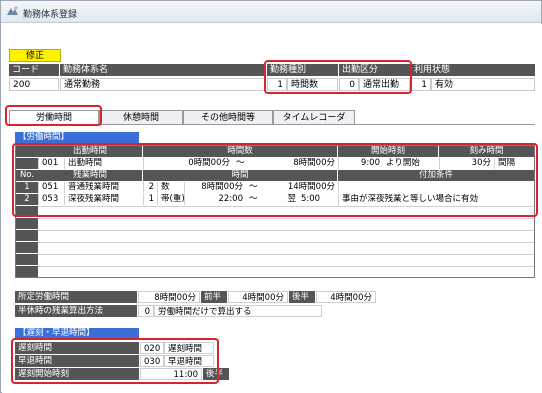 The image size is (542, 393). What do you see at coordinates (27, 151) in the screenshot?
I see `grid-corner` at bounding box center [27, 151].